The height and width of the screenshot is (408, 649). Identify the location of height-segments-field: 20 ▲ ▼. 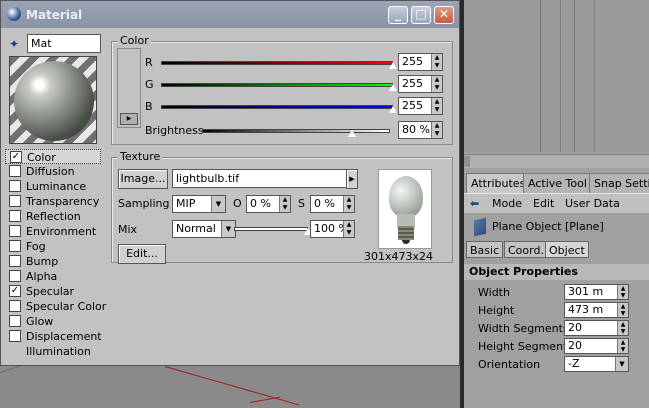
(596, 346).